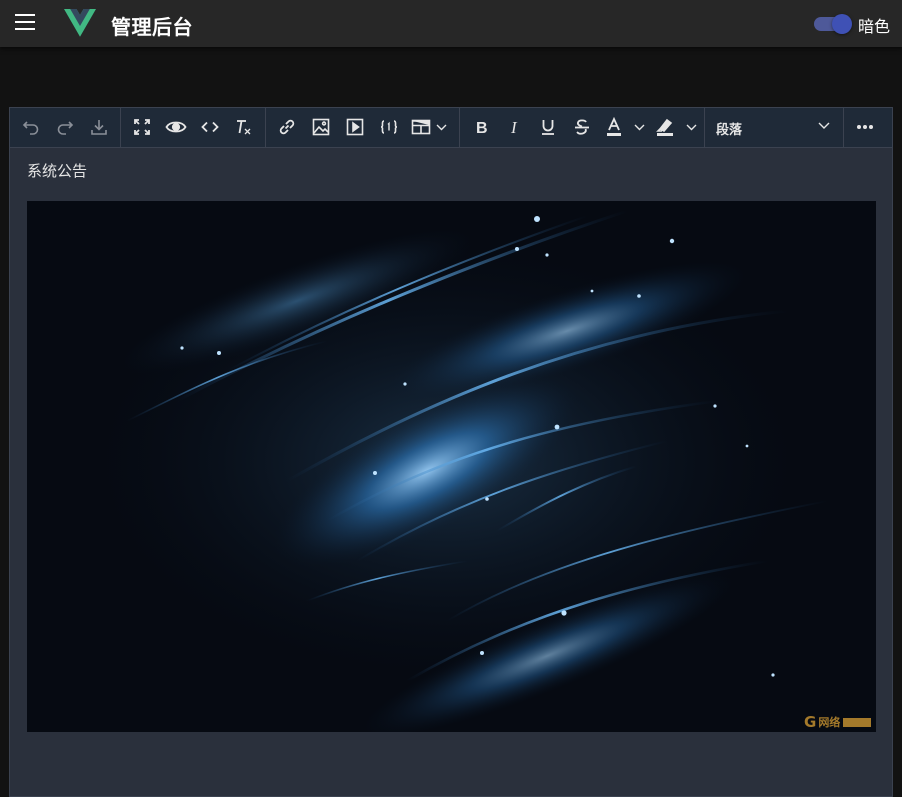 The height and width of the screenshot is (797, 902). I want to click on italic-icon: I, so click(515, 127).